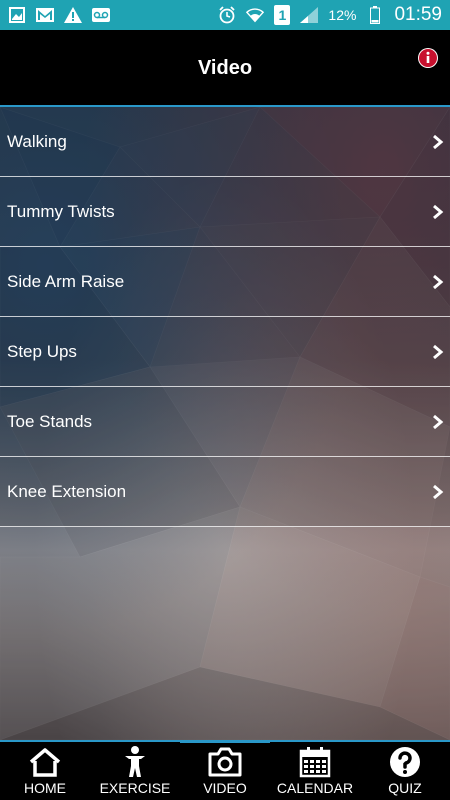  What do you see at coordinates (225, 212) in the screenshot?
I see `list-item-tummy-twists: Tummy Twists` at bounding box center [225, 212].